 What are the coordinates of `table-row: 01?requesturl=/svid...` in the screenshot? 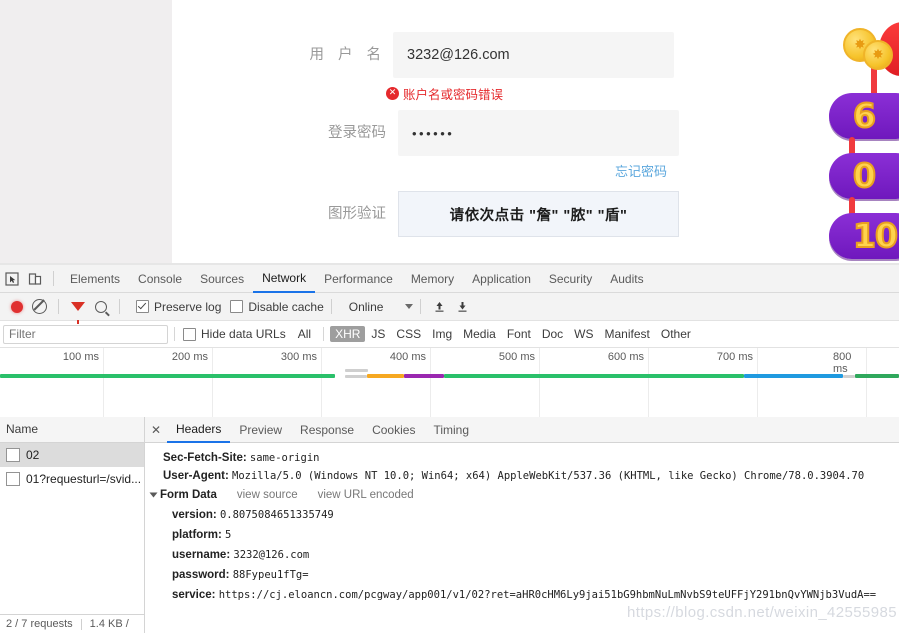 It's located at (72, 479).